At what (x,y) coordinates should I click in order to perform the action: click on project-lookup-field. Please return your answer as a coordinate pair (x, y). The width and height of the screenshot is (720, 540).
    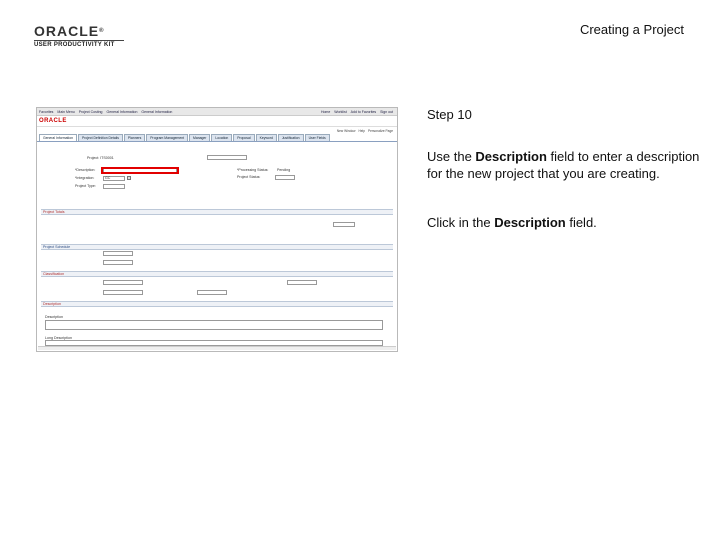
    Looking at the image, I should click on (227, 157).